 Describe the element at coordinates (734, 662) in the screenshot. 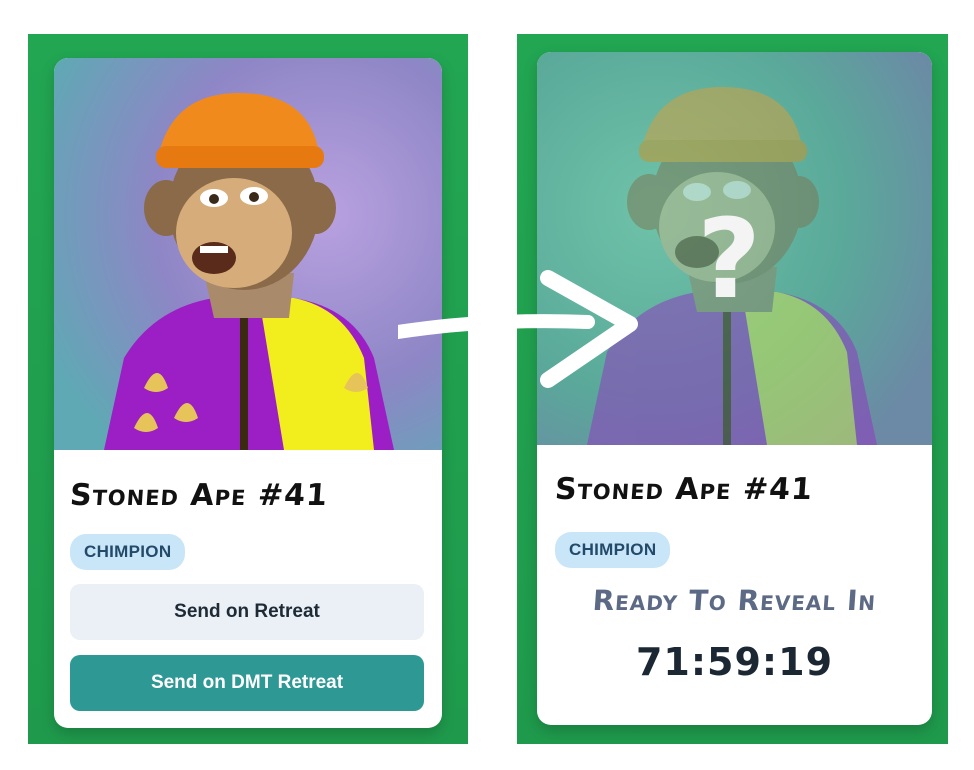

I see `reveal-countdown-timer: 71:59:19` at that location.